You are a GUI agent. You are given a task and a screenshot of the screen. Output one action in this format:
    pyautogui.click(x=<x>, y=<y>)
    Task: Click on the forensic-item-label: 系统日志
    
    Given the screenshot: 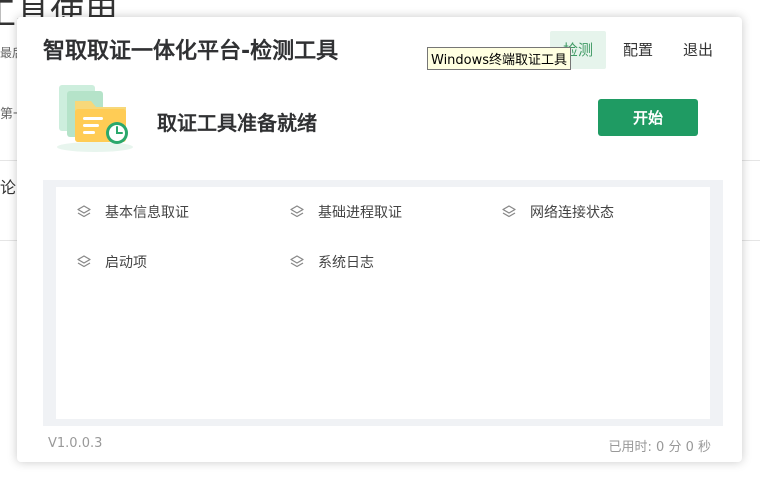 What is the action you would take?
    pyautogui.click(x=346, y=263)
    